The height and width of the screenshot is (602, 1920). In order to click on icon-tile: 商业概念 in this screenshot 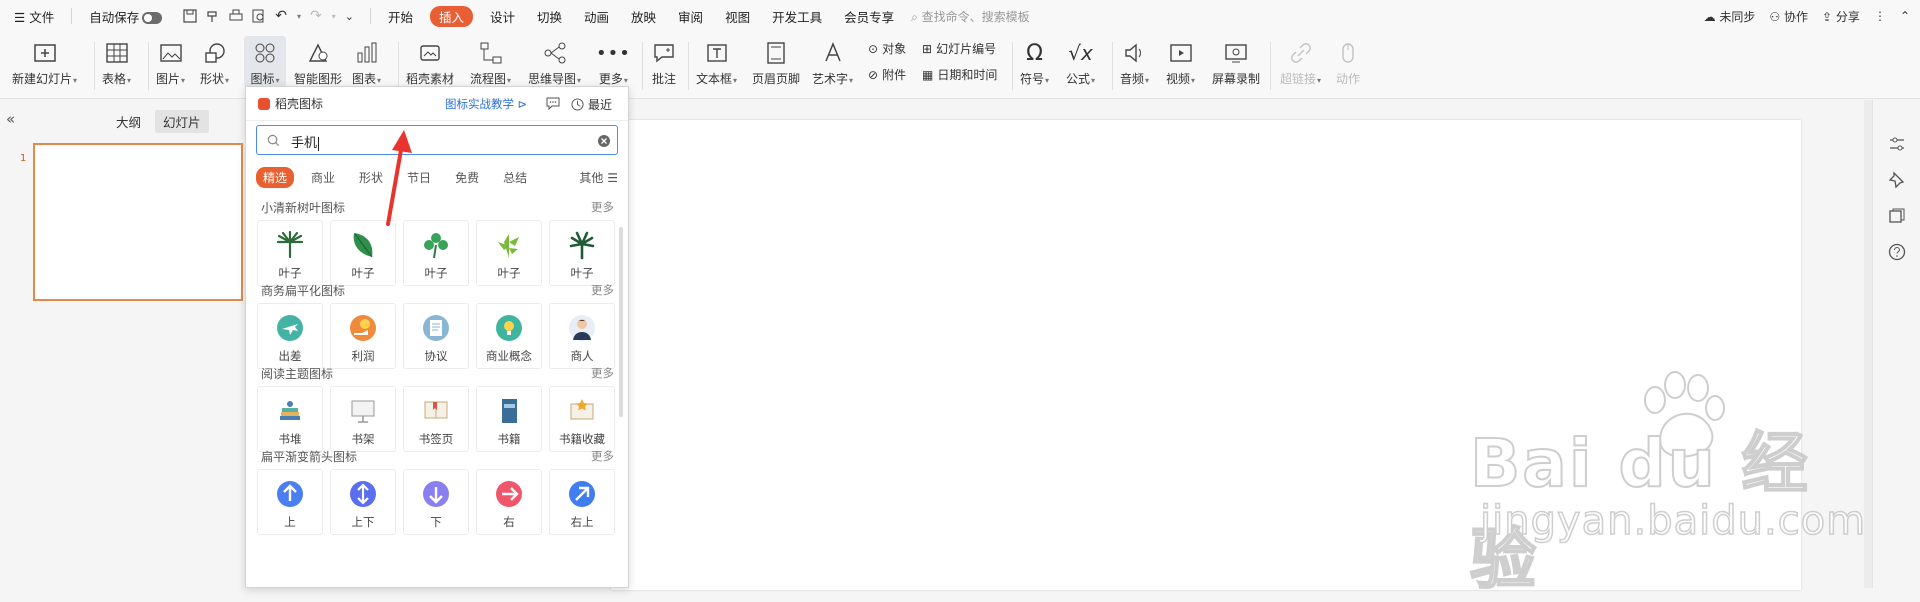, I will do `click(509, 336)`.